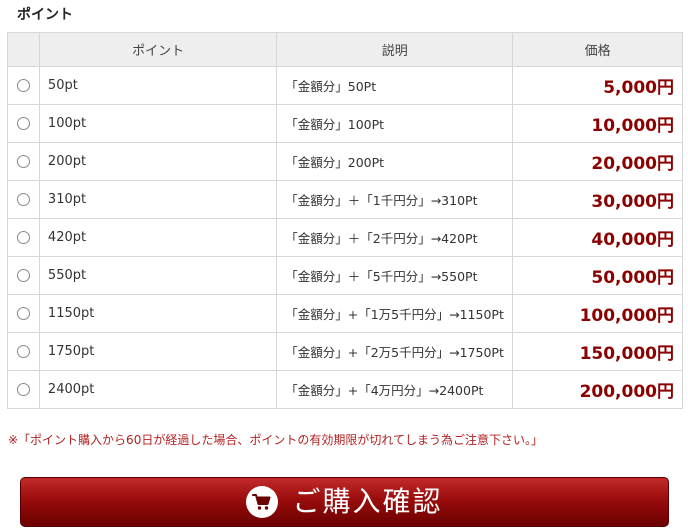 This screenshot has height=531, width=688. I want to click on price-cell: 200,000円, so click(597, 389).